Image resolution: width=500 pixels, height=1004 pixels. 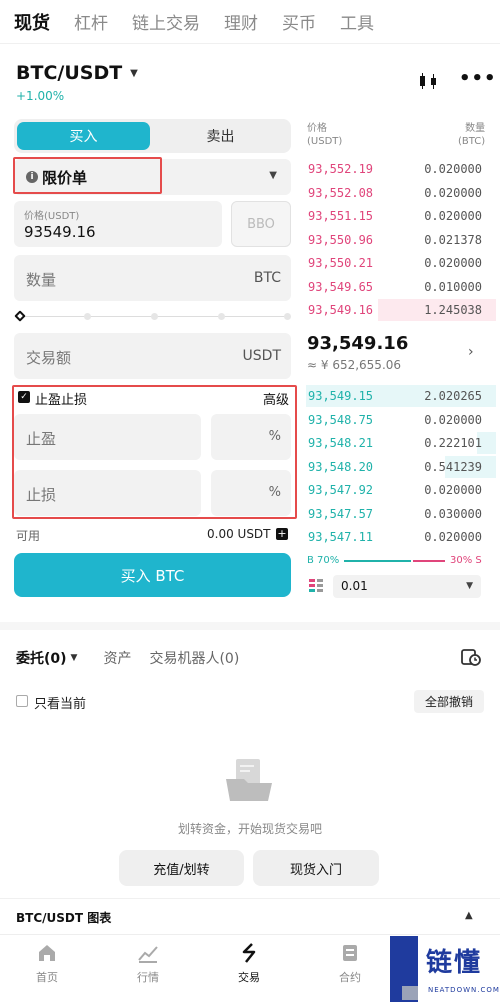 What do you see at coordinates (341, 169) in the screenshot?
I see `orderbook-price: 93,552.19` at bounding box center [341, 169].